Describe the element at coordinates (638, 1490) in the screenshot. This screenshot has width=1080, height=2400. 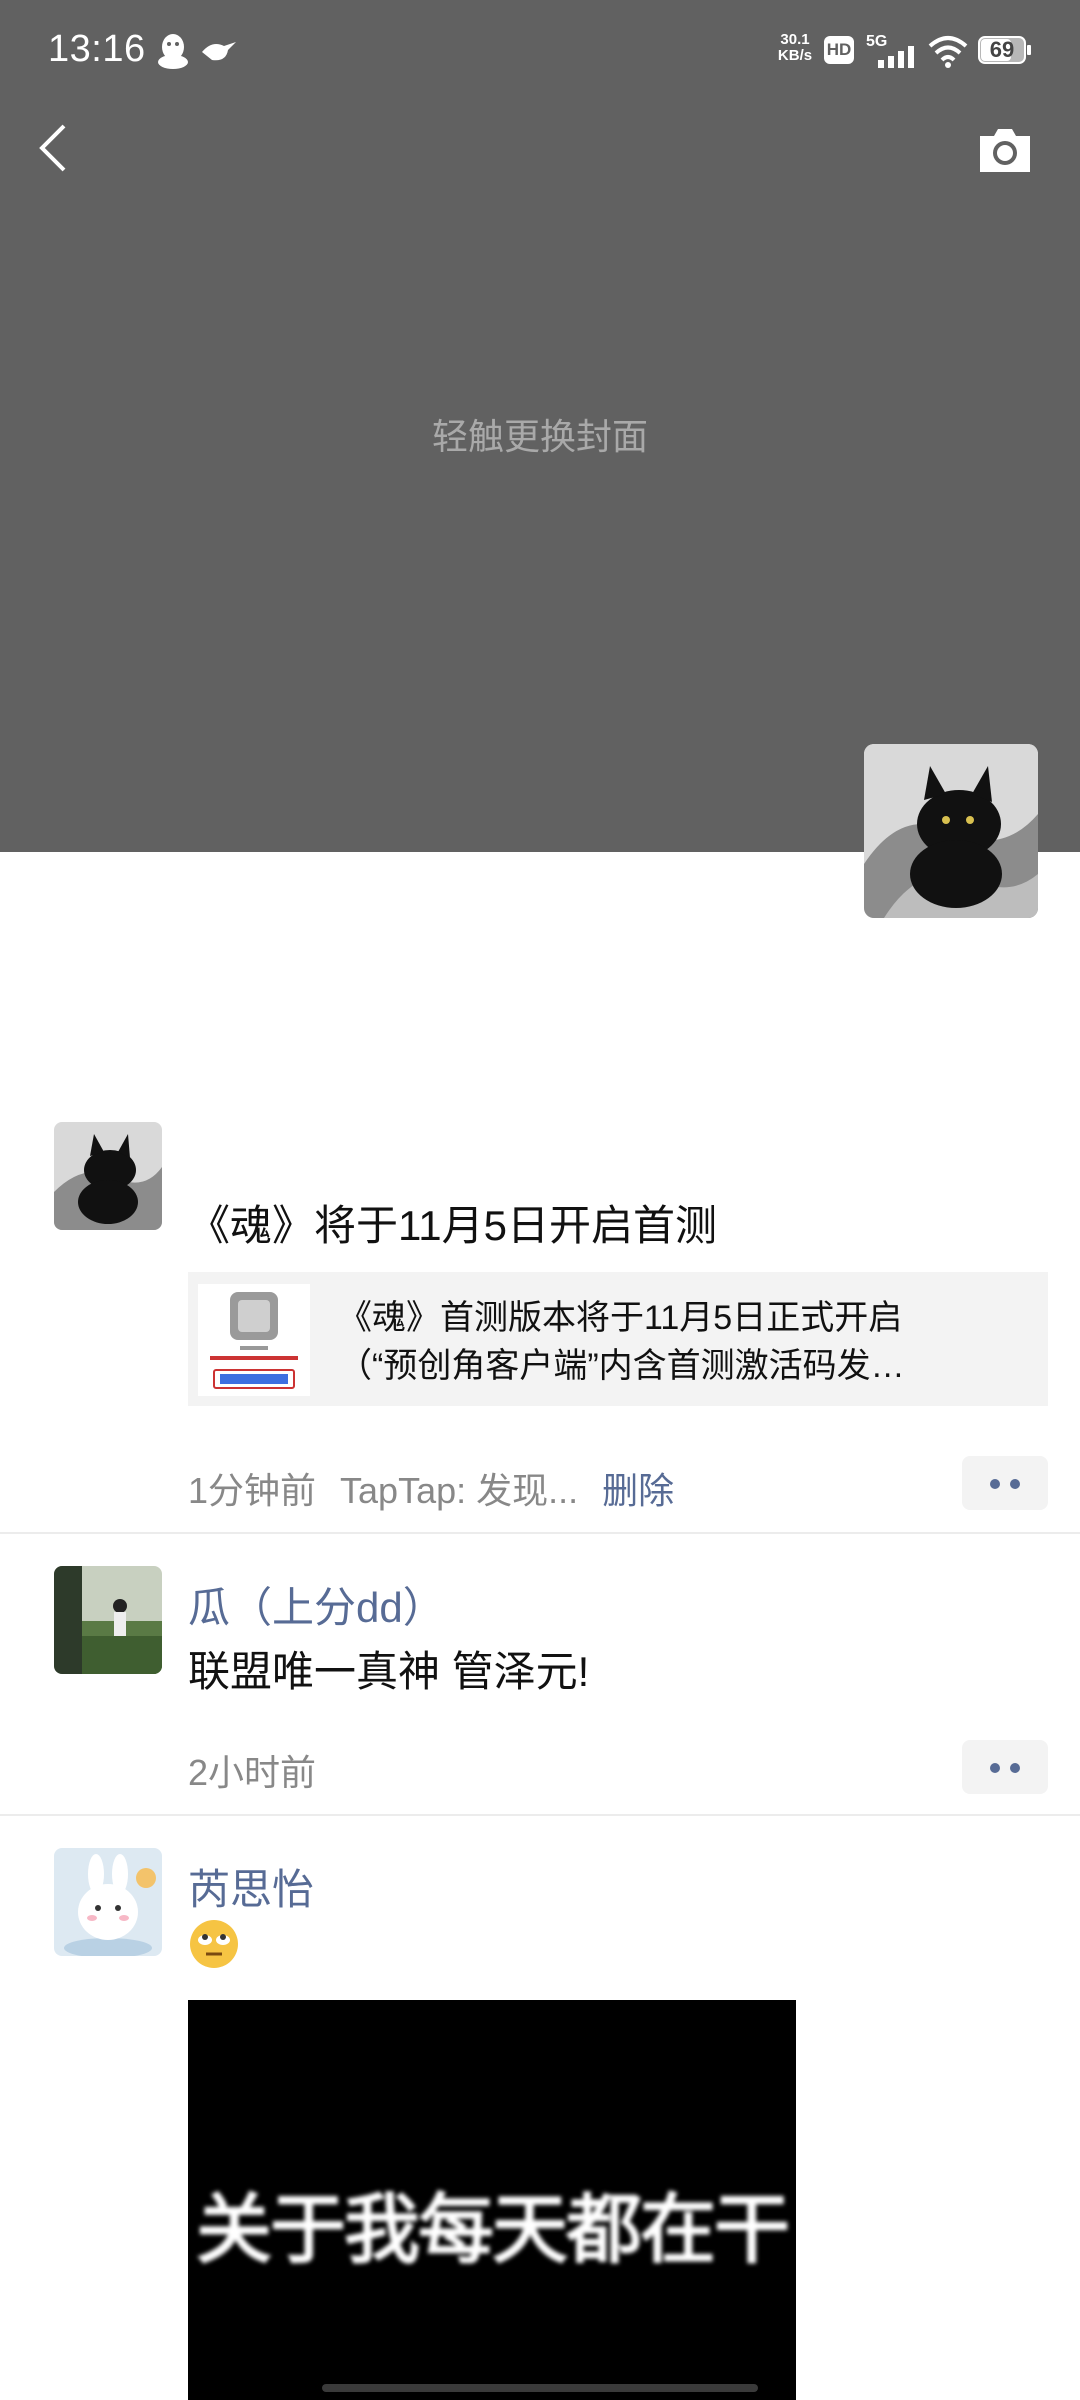
I see `delete-link: 删除` at that location.